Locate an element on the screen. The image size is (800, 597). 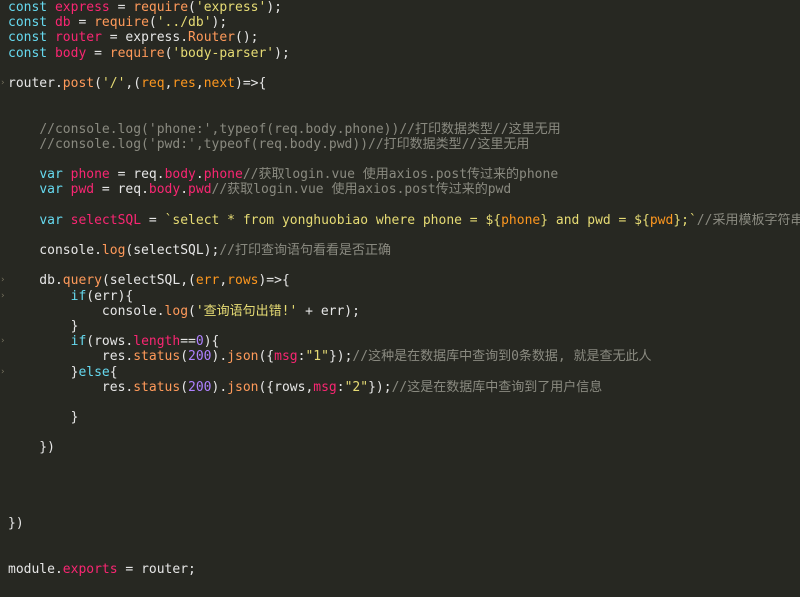
code-token: msg is located at coordinates (286, 357).